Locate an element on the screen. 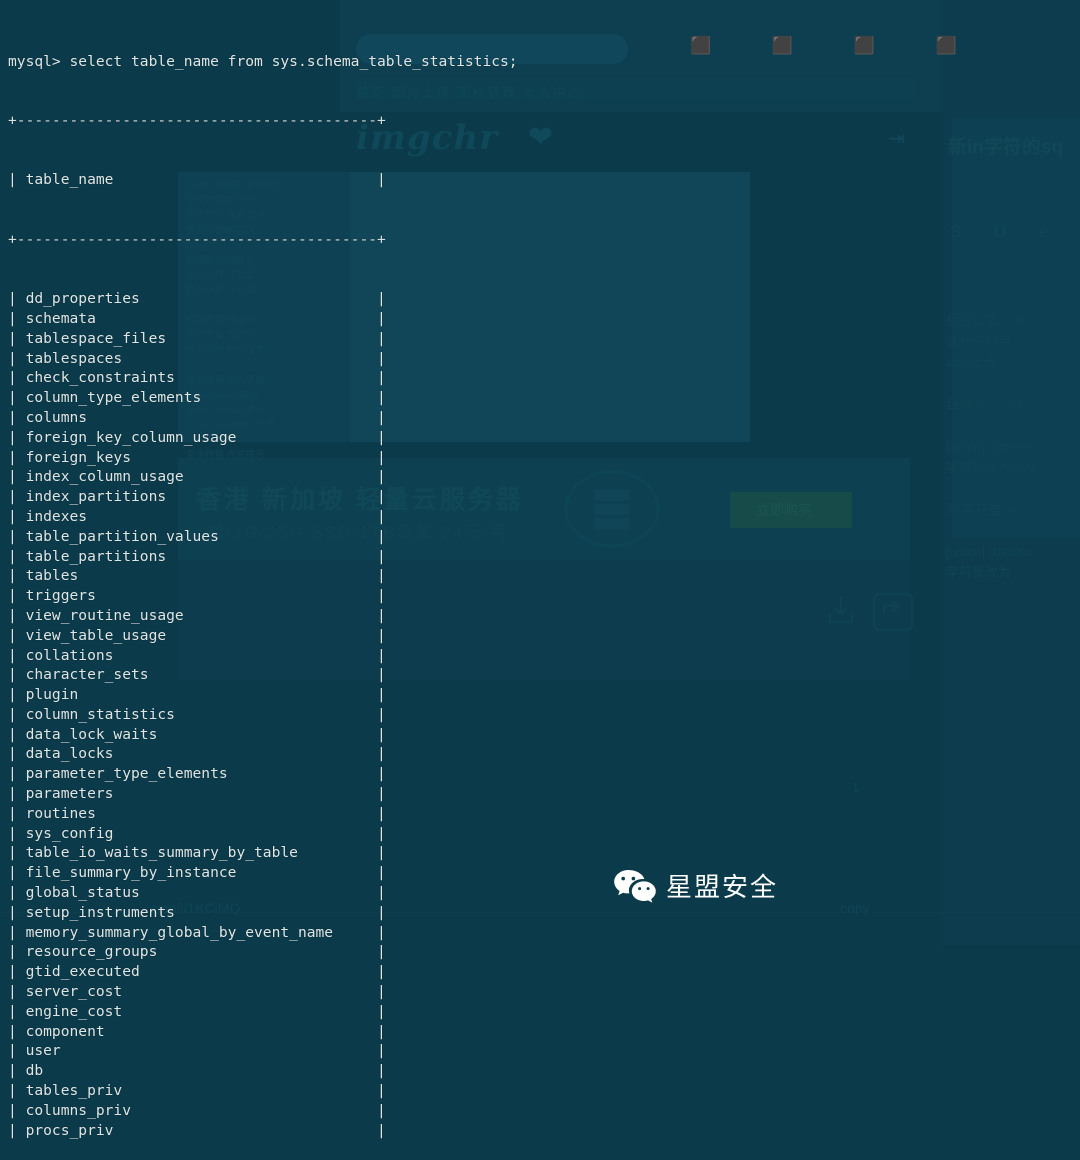 The width and height of the screenshot is (1080, 1160). table-row: | component | is located at coordinates (197, 1031).